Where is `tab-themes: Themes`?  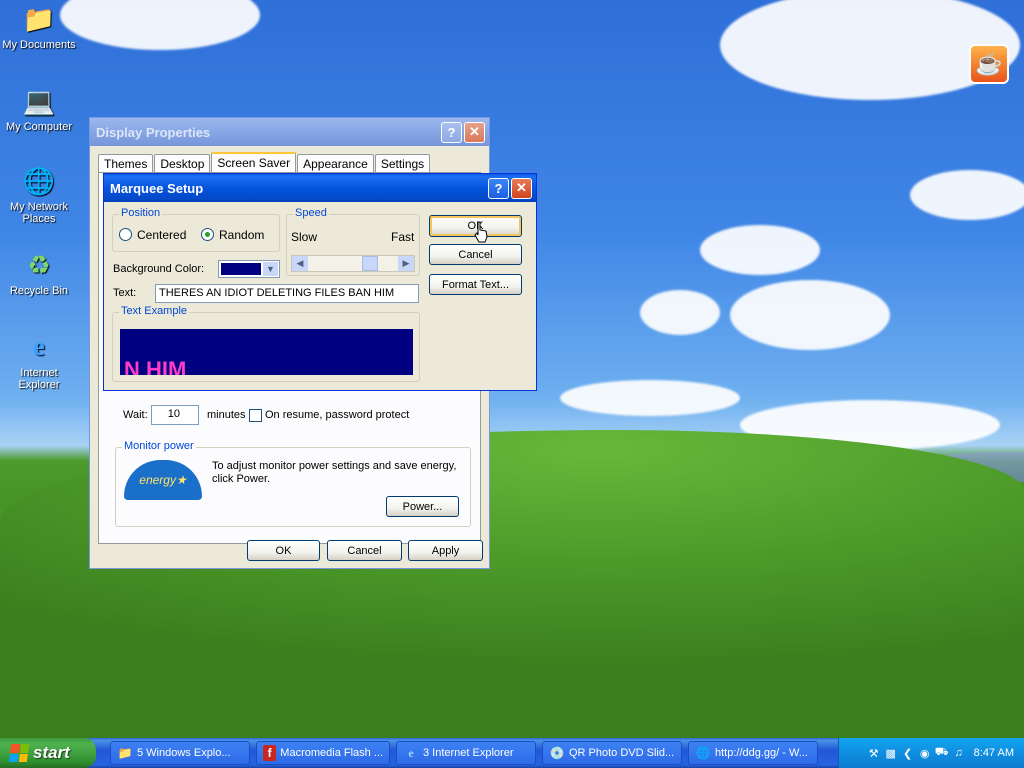
tab-themes: Themes is located at coordinates (126, 163).